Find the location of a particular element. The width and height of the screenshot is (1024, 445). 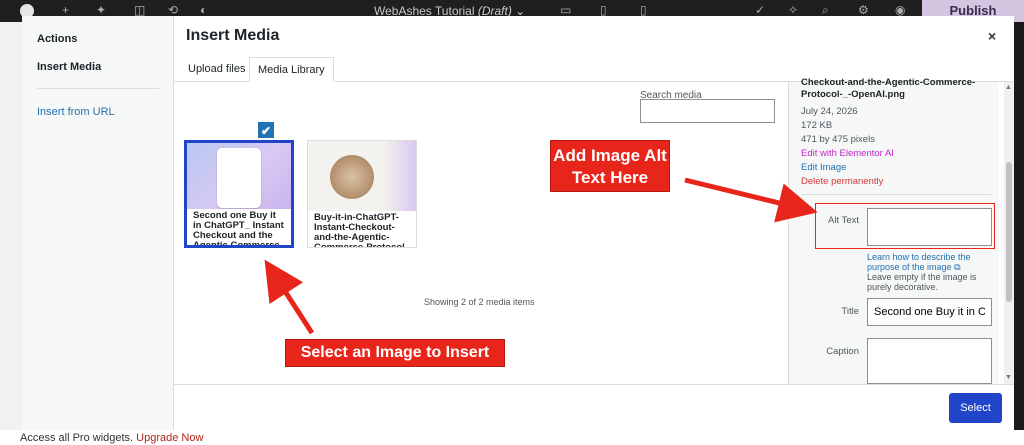

scroll-up-icon: ▲ is located at coordinates (1008, 87).